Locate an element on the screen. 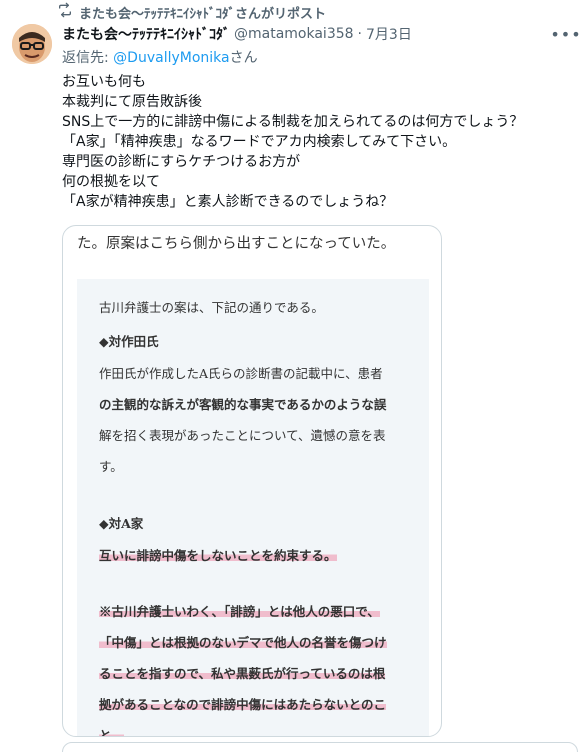  image-text-line-highlighted: 「中傷」とは根拠のないデマで他人の名誉を傷つけ is located at coordinates (243, 642).